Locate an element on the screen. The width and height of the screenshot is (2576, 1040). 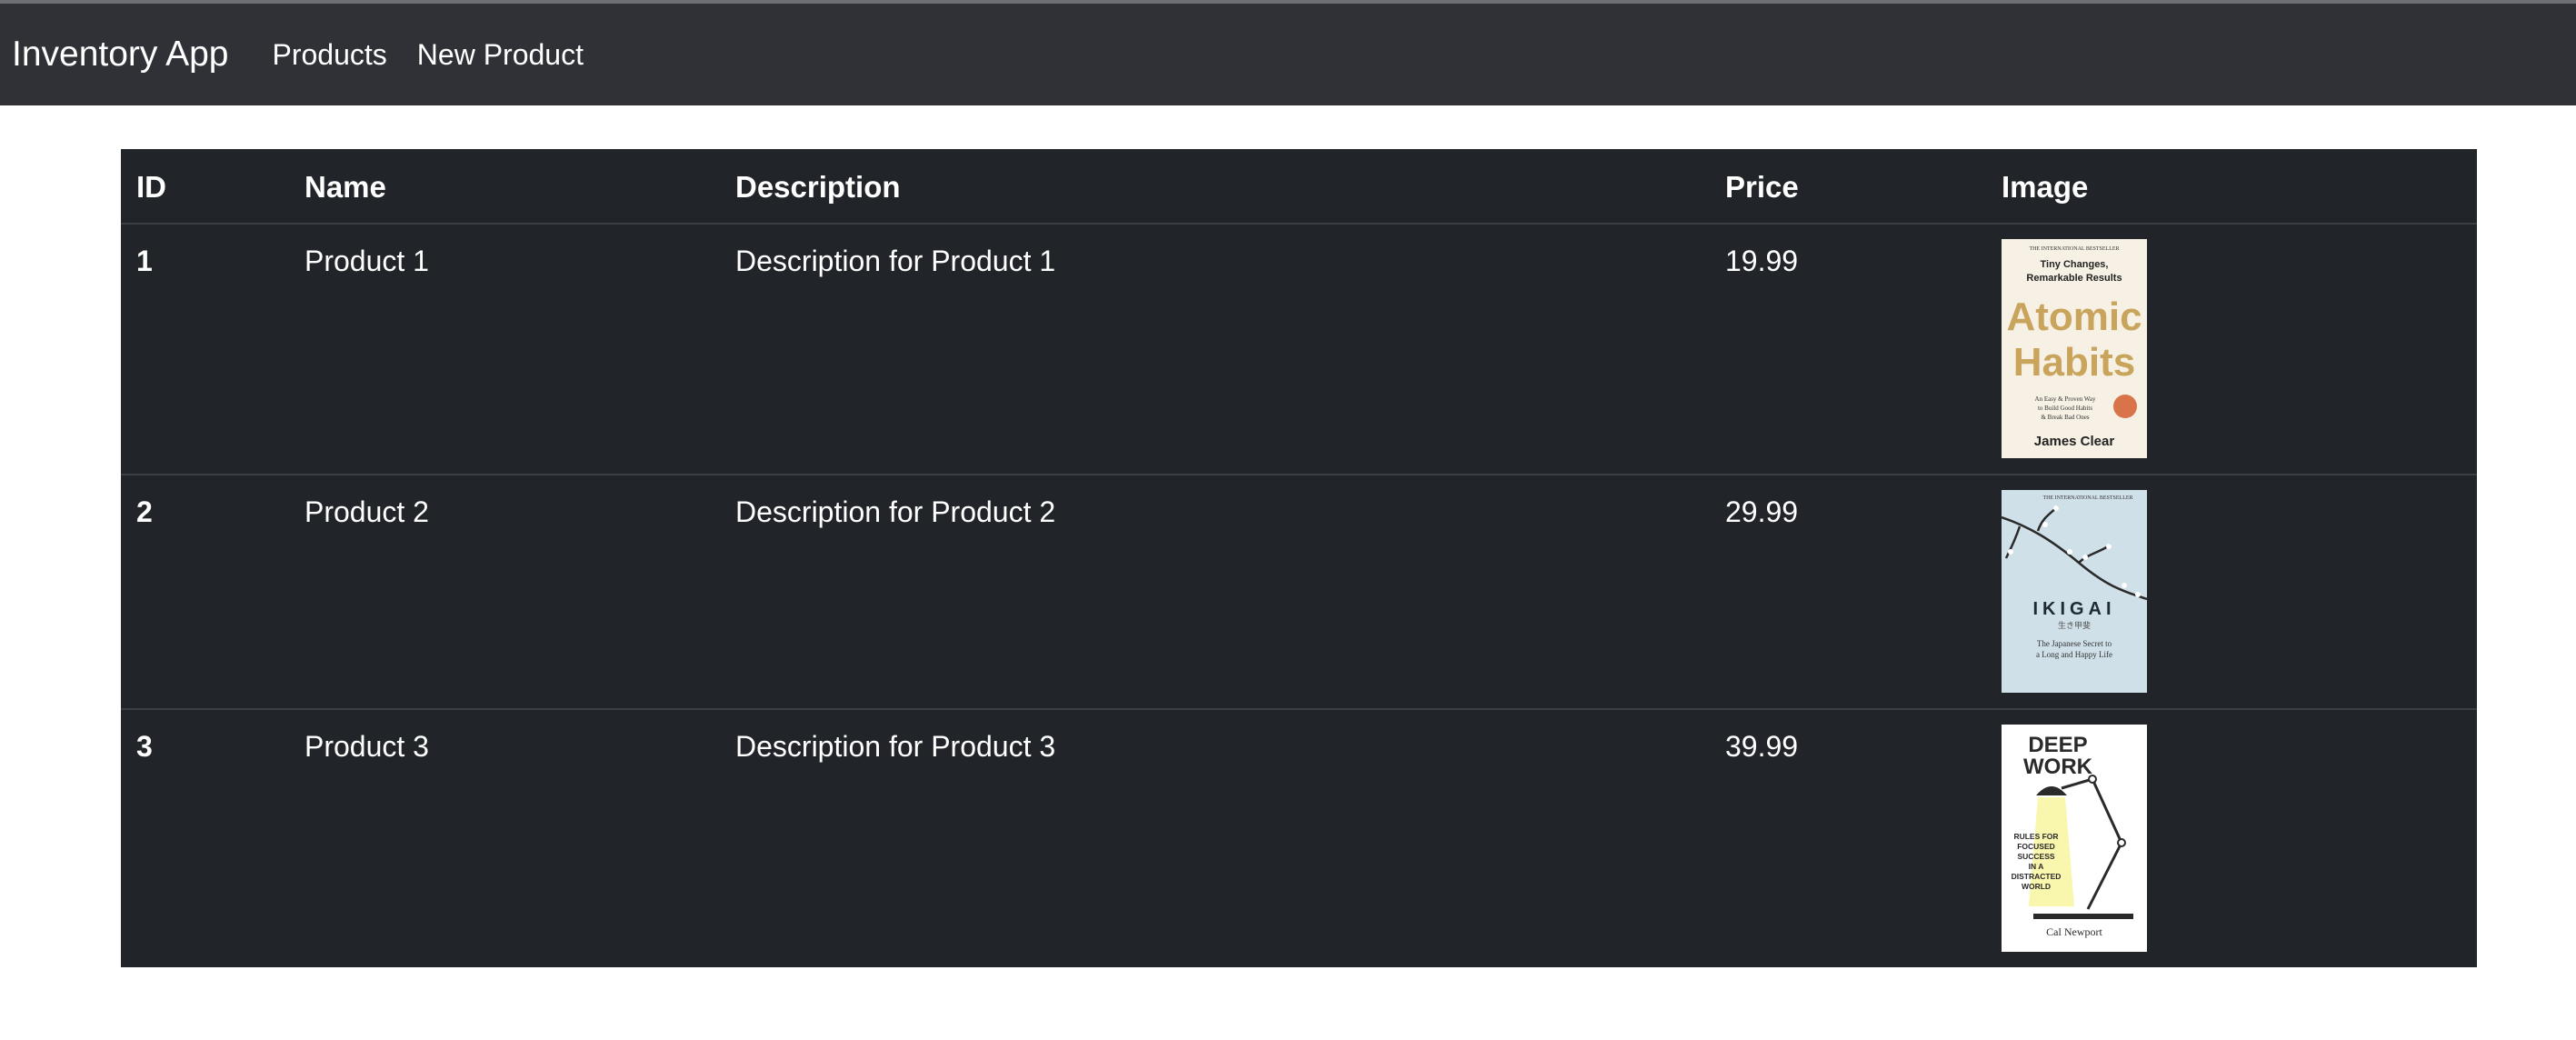
nav-link-new-product: New Product is located at coordinates (501, 55).